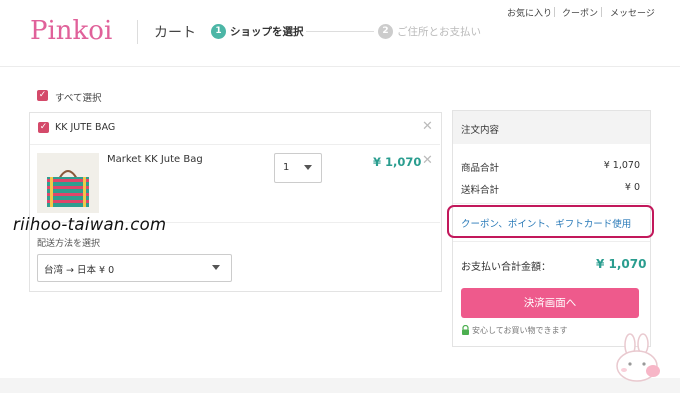 This screenshot has height=393, width=680. What do you see at coordinates (638, 357) in the screenshot?
I see `rabbit-mascot-icon` at bounding box center [638, 357].